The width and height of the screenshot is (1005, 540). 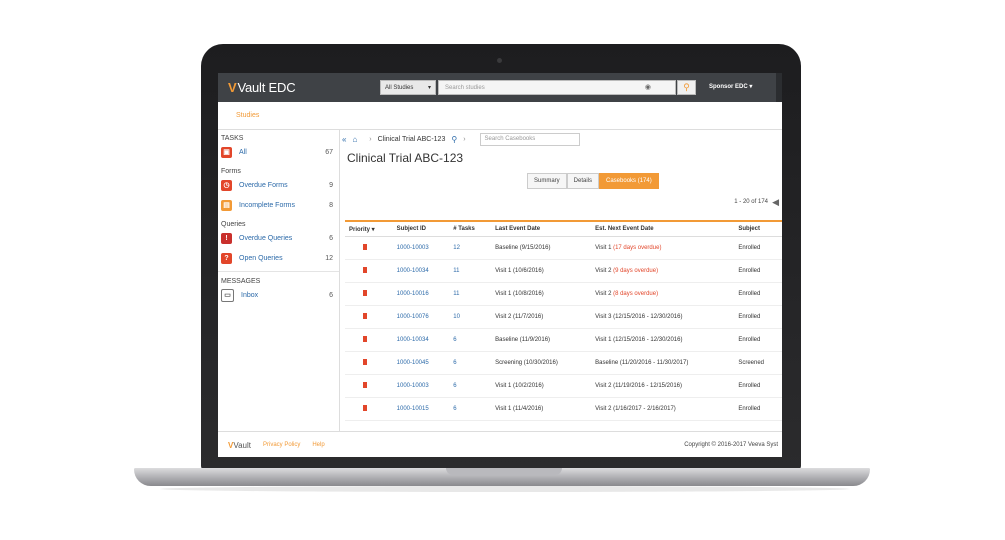 What do you see at coordinates (547, 181) in the screenshot?
I see `tab-summary: Summary` at bounding box center [547, 181].